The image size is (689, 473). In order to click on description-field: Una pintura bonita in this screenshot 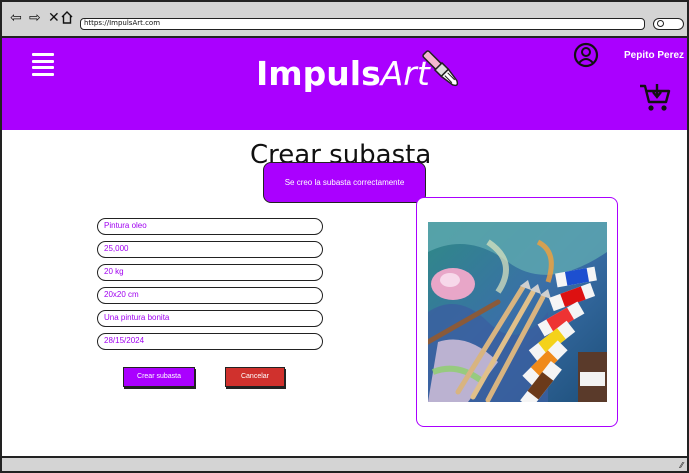, I will do `click(210, 318)`.